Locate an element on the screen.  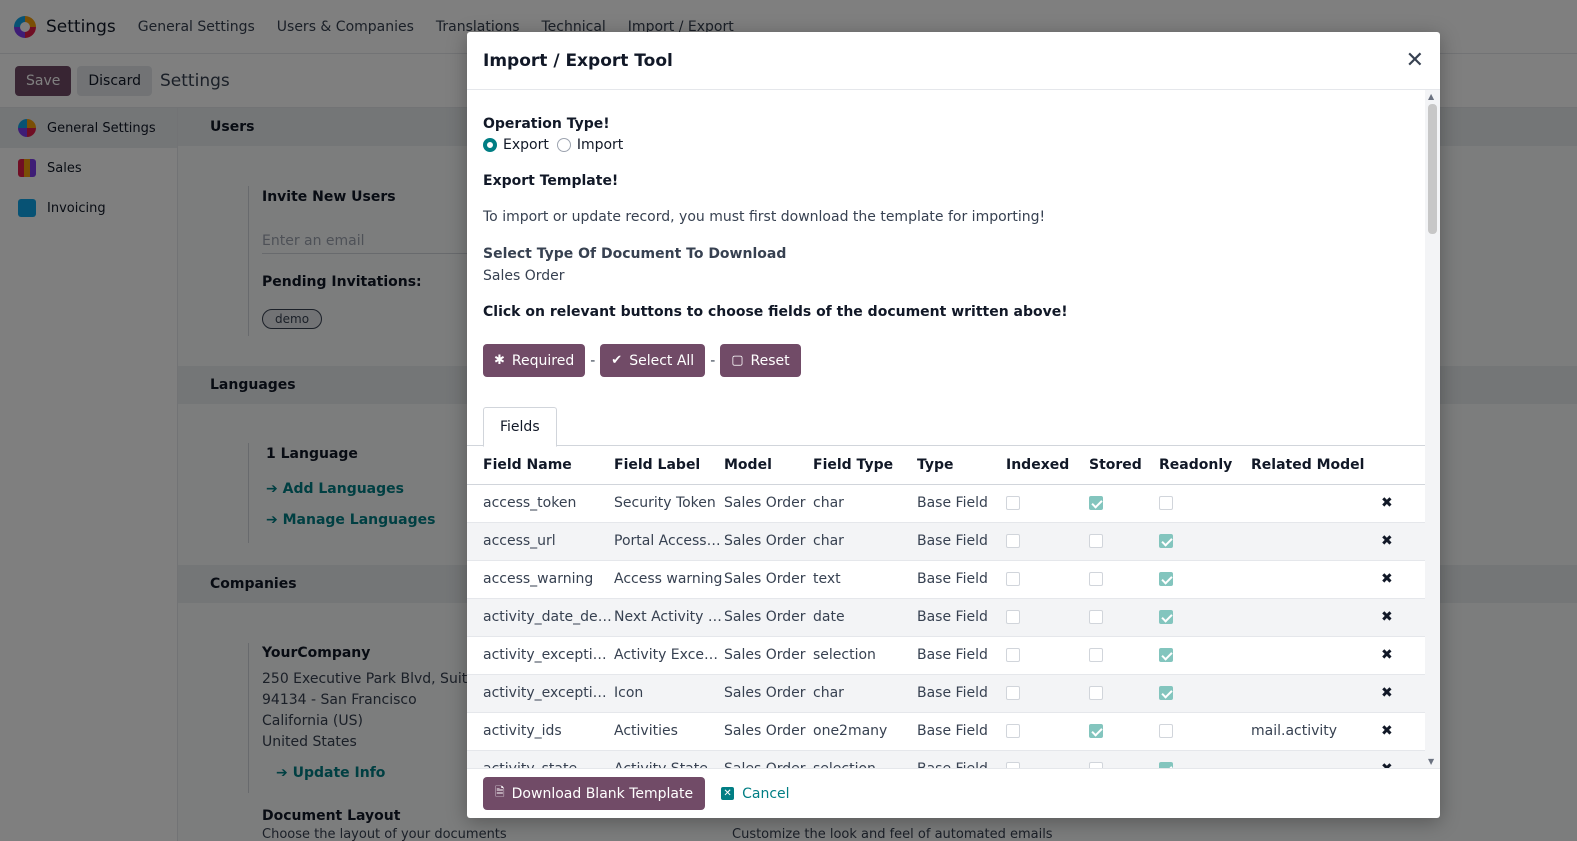
field-label-cell: Next Activity Deadline is located at coordinates (669, 617).